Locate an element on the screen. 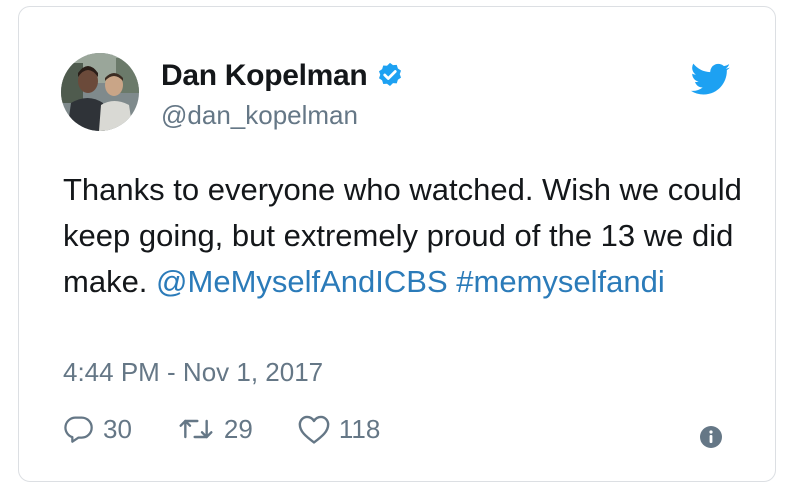 The width and height of the screenshot is (800, 490). avatar is located at coordinates (100, 92).